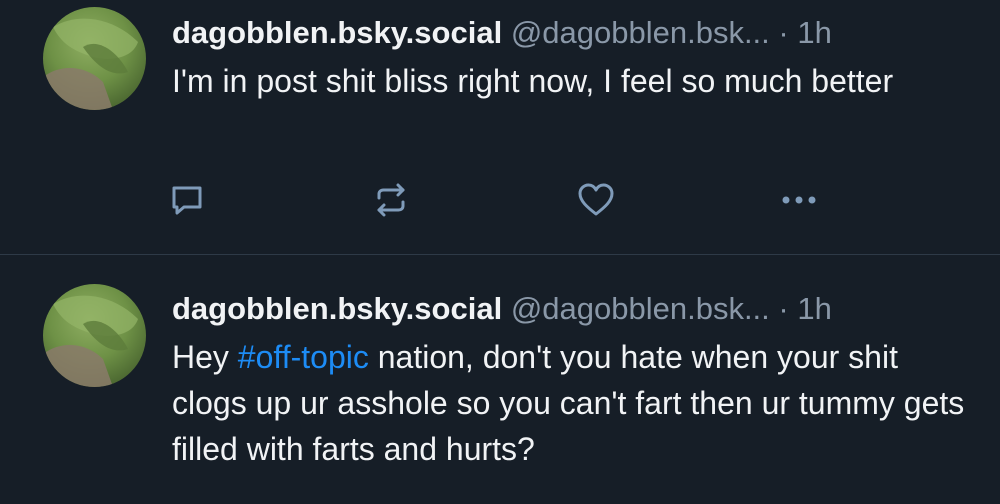 Image resolution: width=1000 pixels, height=504 pixels. I want to click on reply-button, so click(187, 200).